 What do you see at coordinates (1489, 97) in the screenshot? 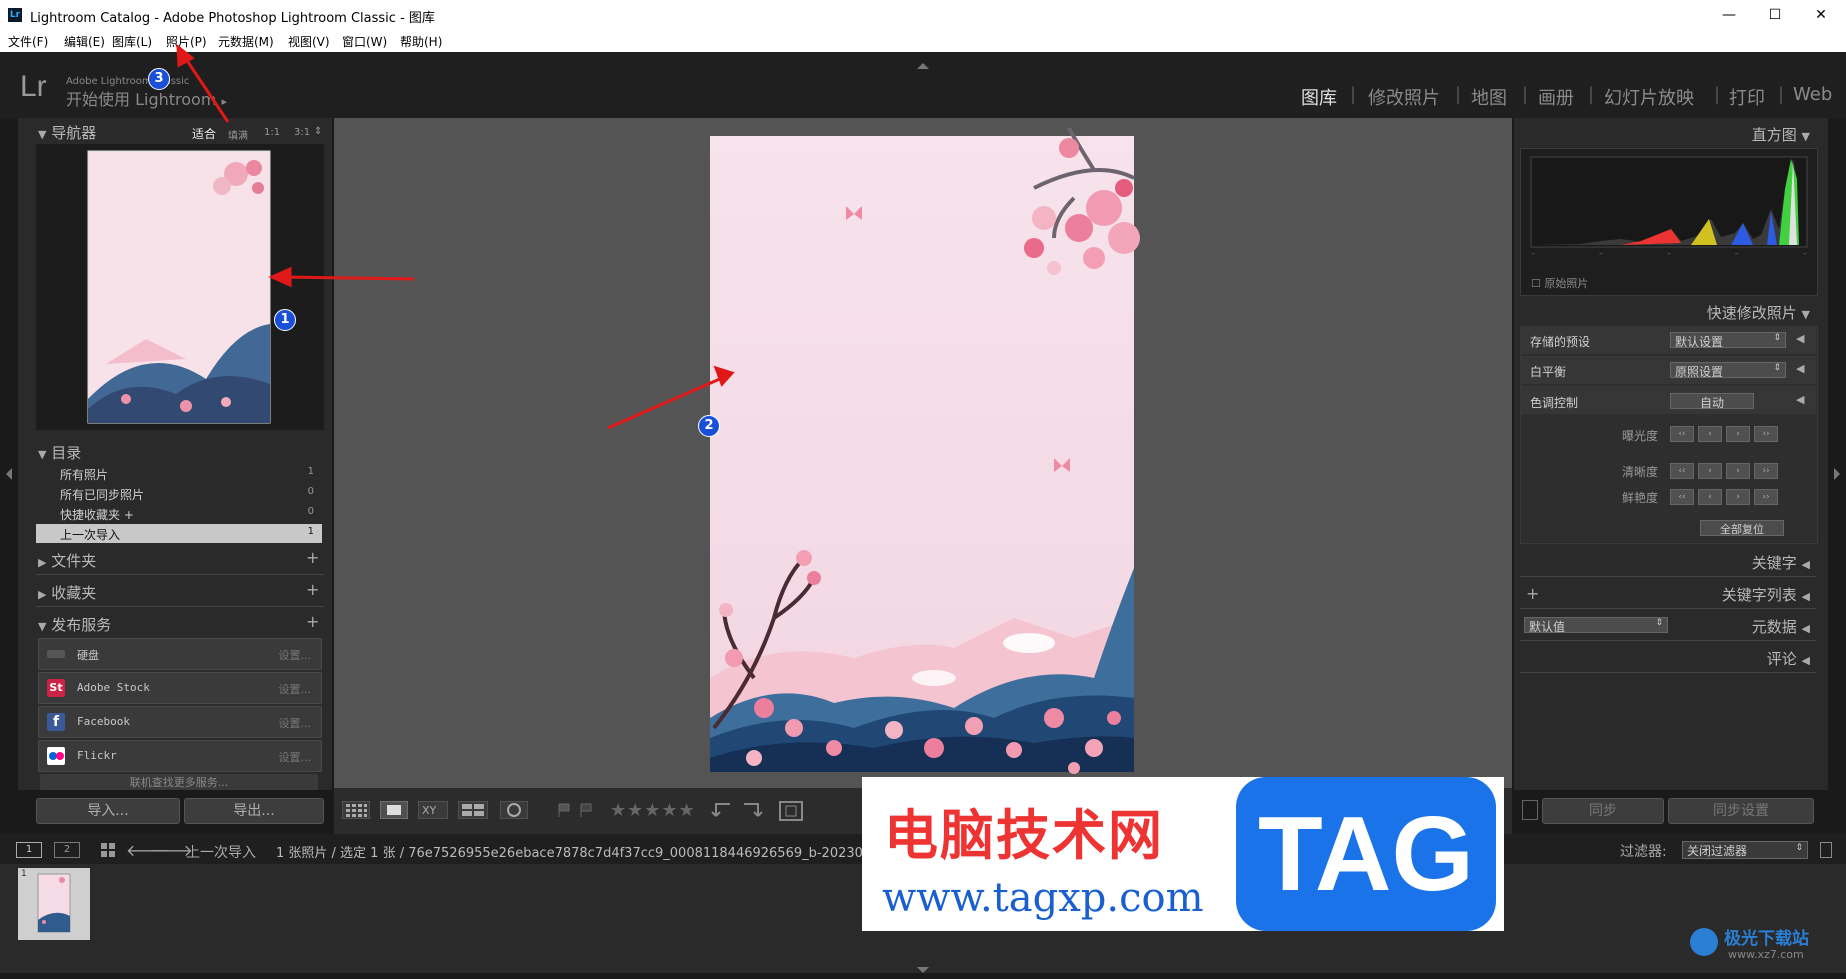
I see `module-map: 地图` at bounding box center [1489, 97].